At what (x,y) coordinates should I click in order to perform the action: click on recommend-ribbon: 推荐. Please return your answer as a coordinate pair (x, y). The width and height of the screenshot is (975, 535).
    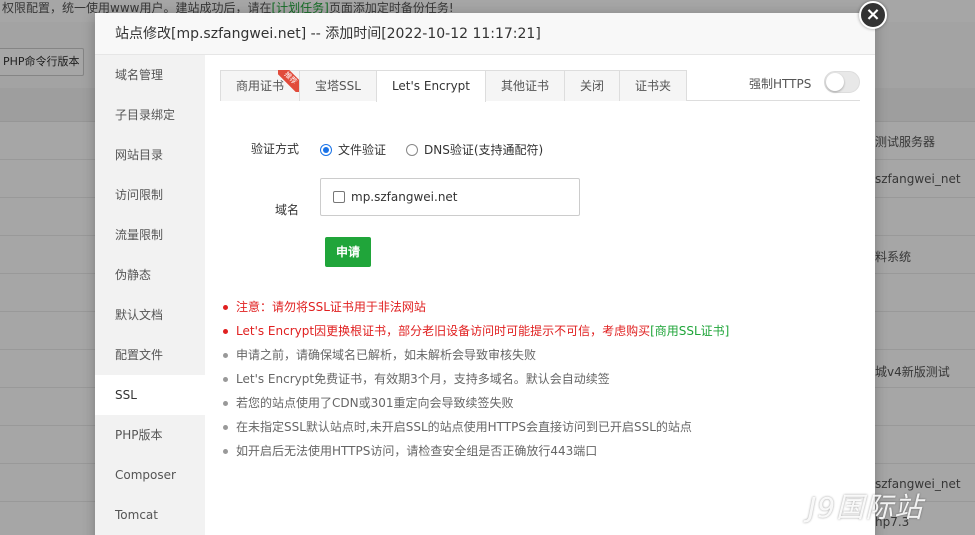
    Looking at the image, I should click on (289, 81).